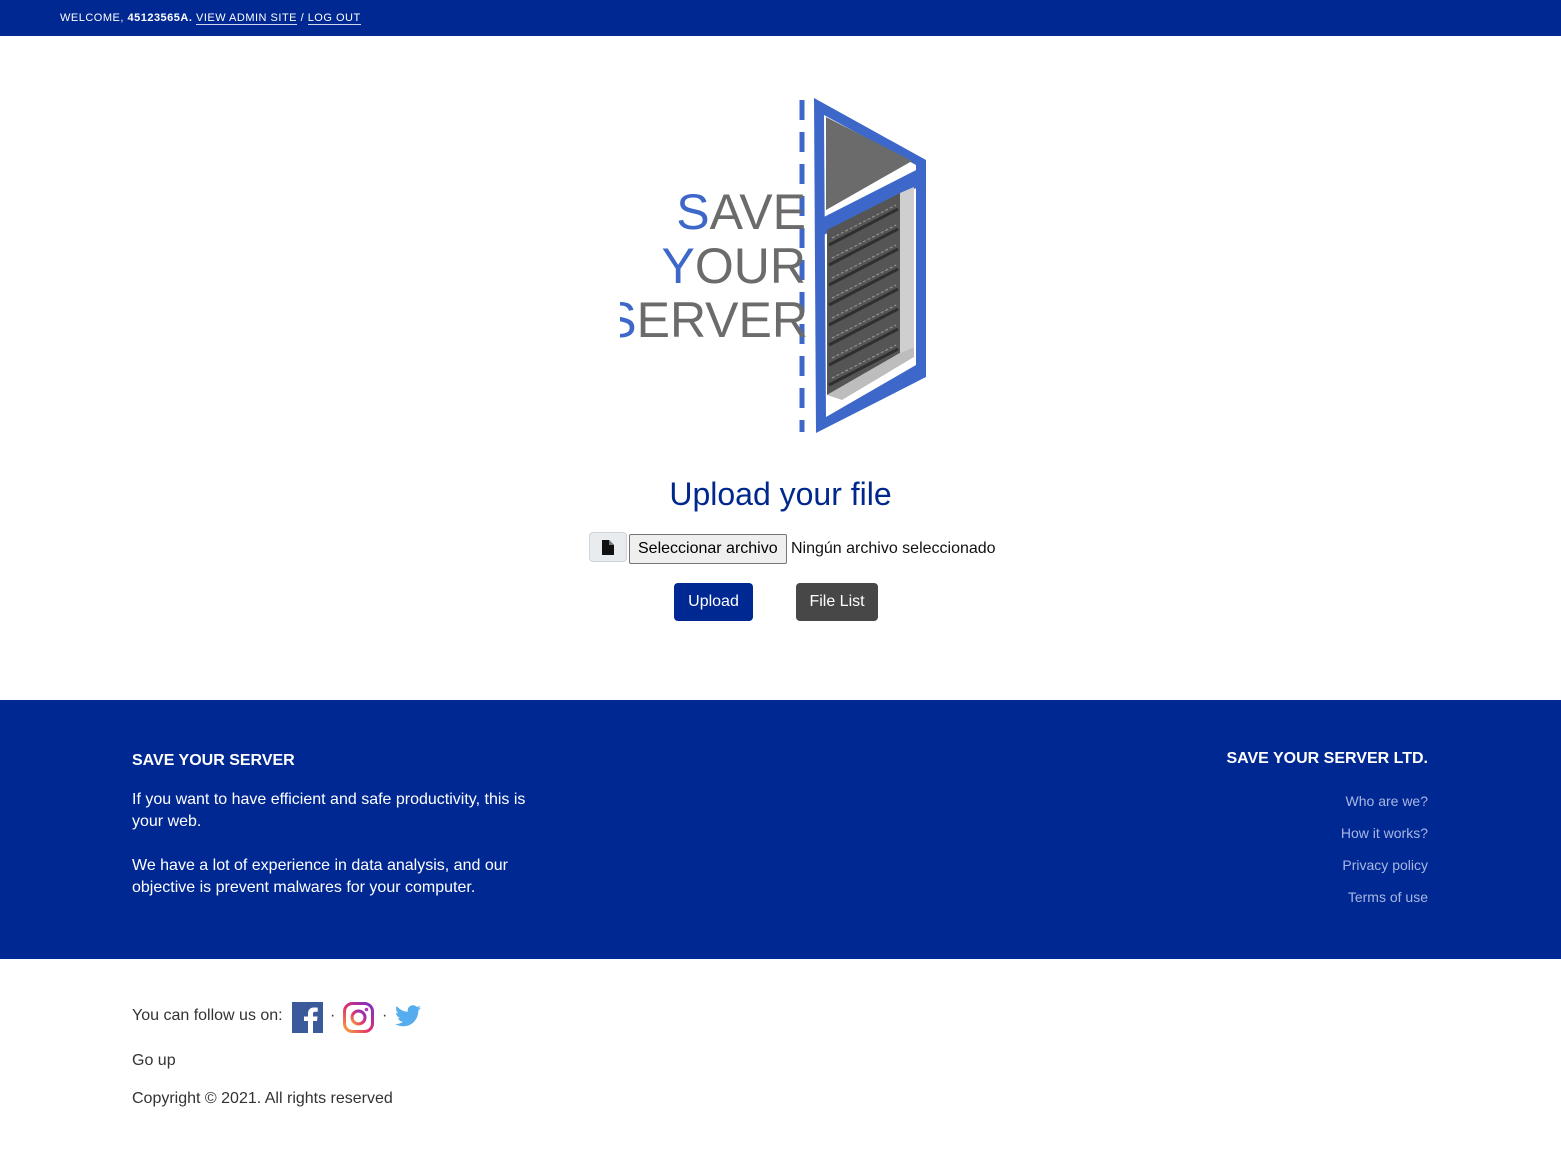  What do you see at coordinates (408, 1016) in the screenshot?
I see `twitter-icon` at bounding box center [408, 1016].